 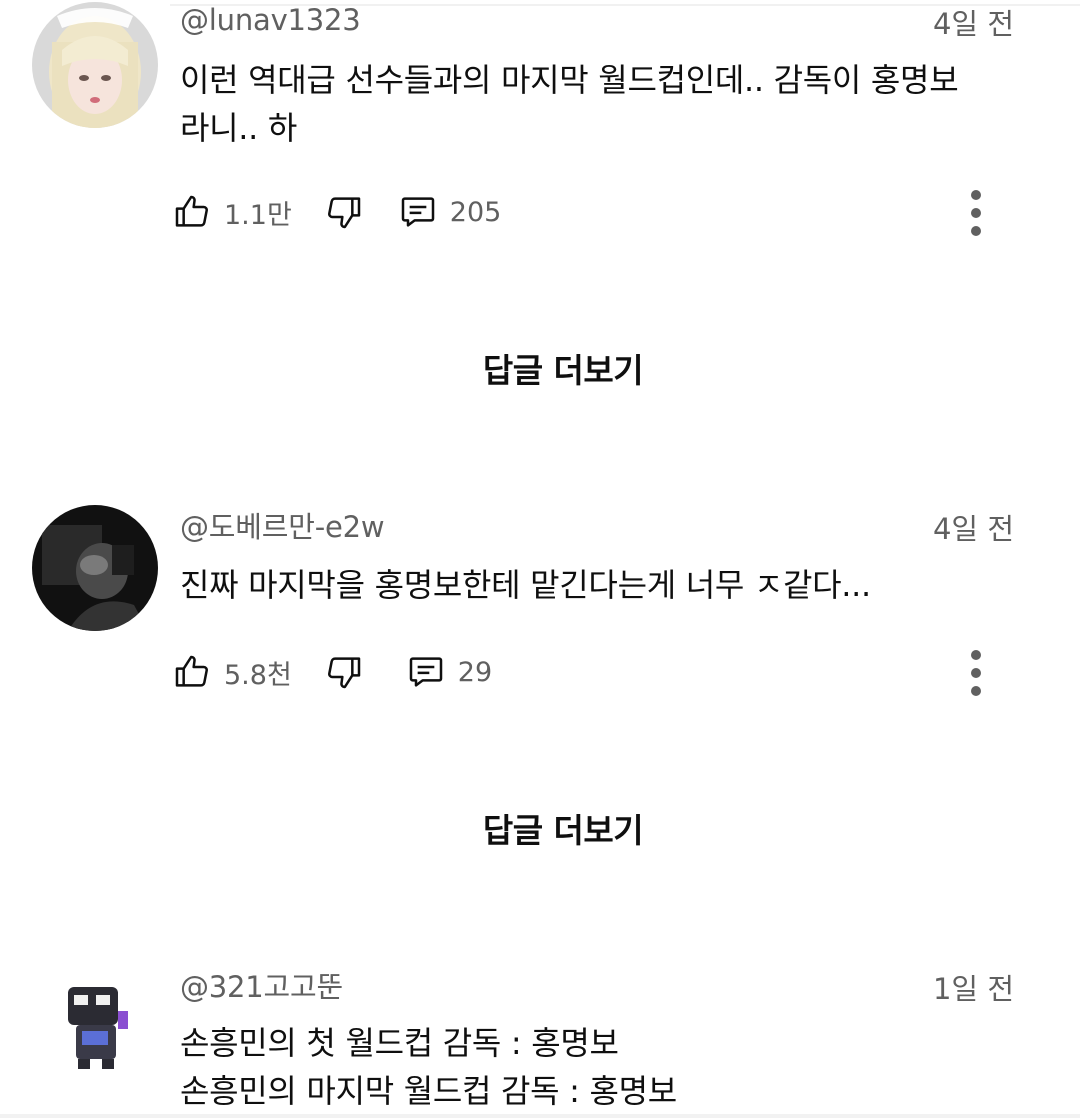 What do you see at coordinates (605, 104) in the screenshot?
I see `comment-text: 이런 역대급 선수들과의 마지막 월드컵인데.. 감독이 홍명보 라니.. 하` at bounding box center [605, 104].